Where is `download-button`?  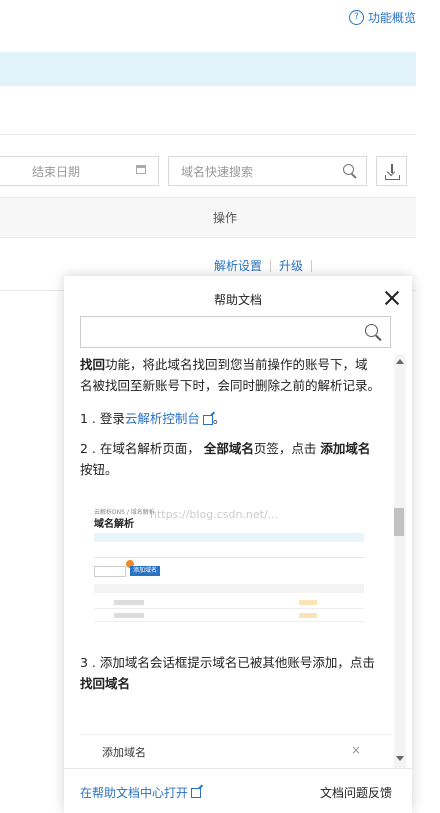 download-button is located at coordinates (391, 171).